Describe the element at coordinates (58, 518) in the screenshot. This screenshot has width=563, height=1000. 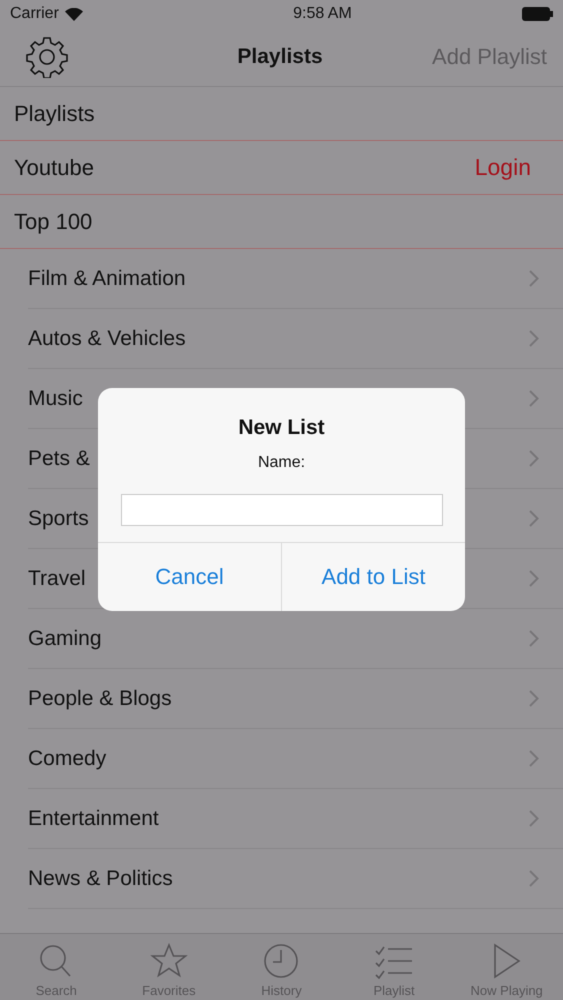
I see `category-label: Sports` at that location.